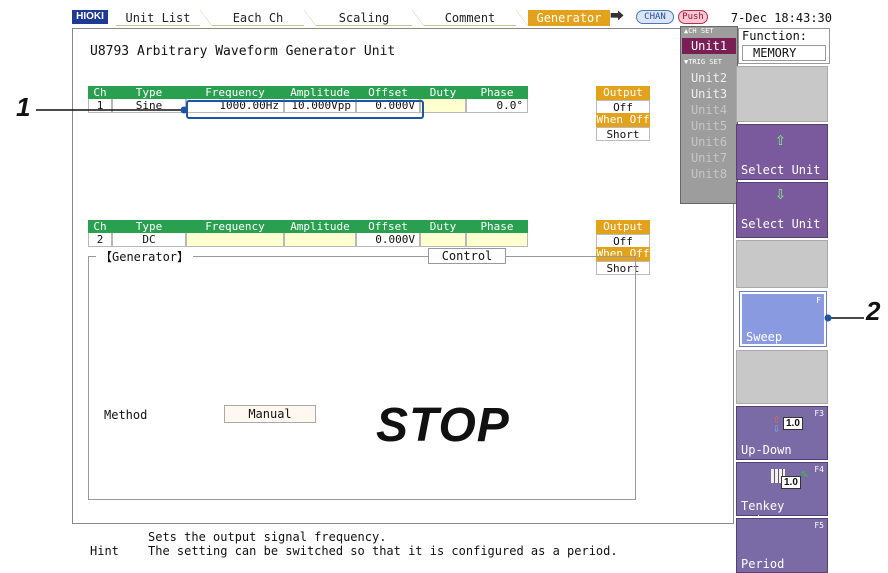  I want to click on callout-2-dot, so click(828, 318).